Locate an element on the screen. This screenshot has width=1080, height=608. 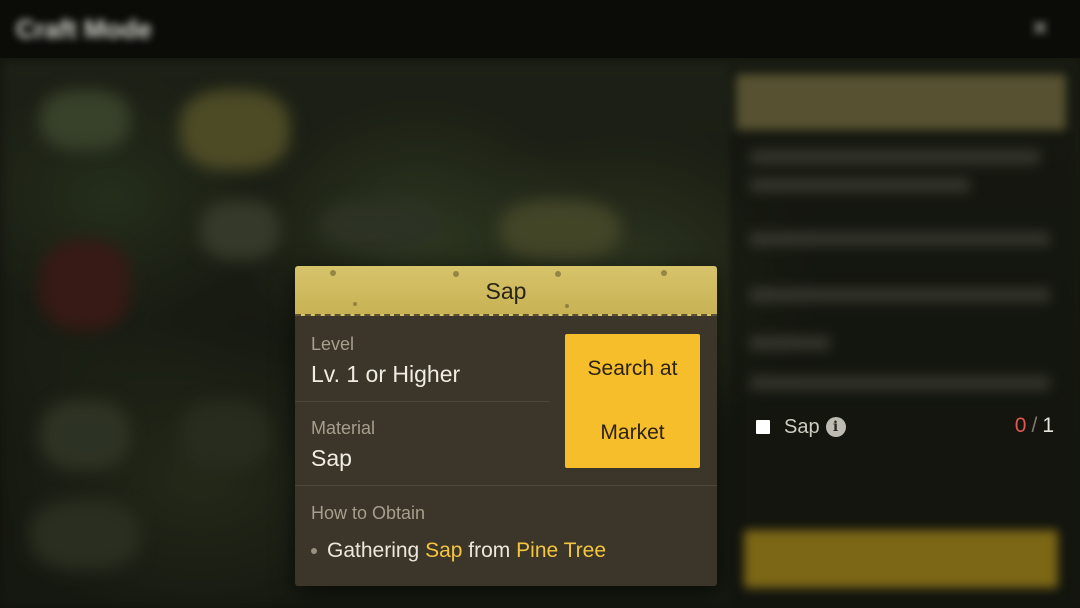
material-requirement-row: Sap i 0/1 is located at coordinates (906, 427).